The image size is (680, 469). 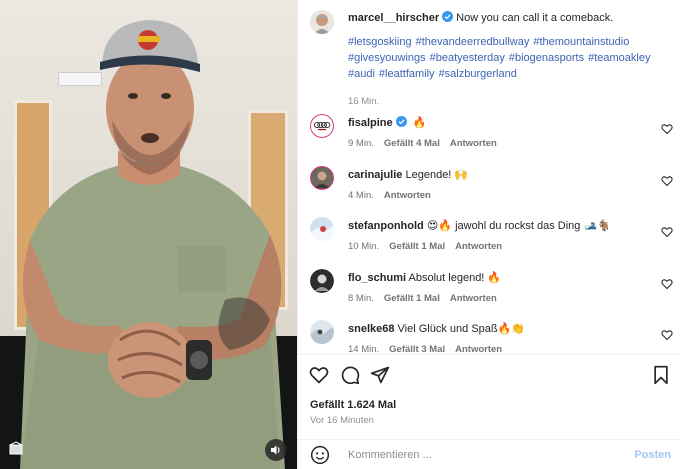 I want to click on post-age: Vor 16 Minuten, so click(x=342, y=420).